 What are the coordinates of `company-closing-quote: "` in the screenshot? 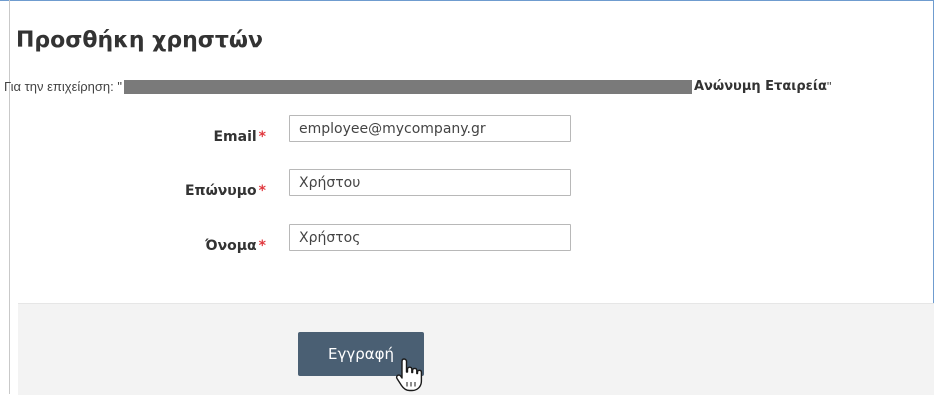 It's located at (829, 86).